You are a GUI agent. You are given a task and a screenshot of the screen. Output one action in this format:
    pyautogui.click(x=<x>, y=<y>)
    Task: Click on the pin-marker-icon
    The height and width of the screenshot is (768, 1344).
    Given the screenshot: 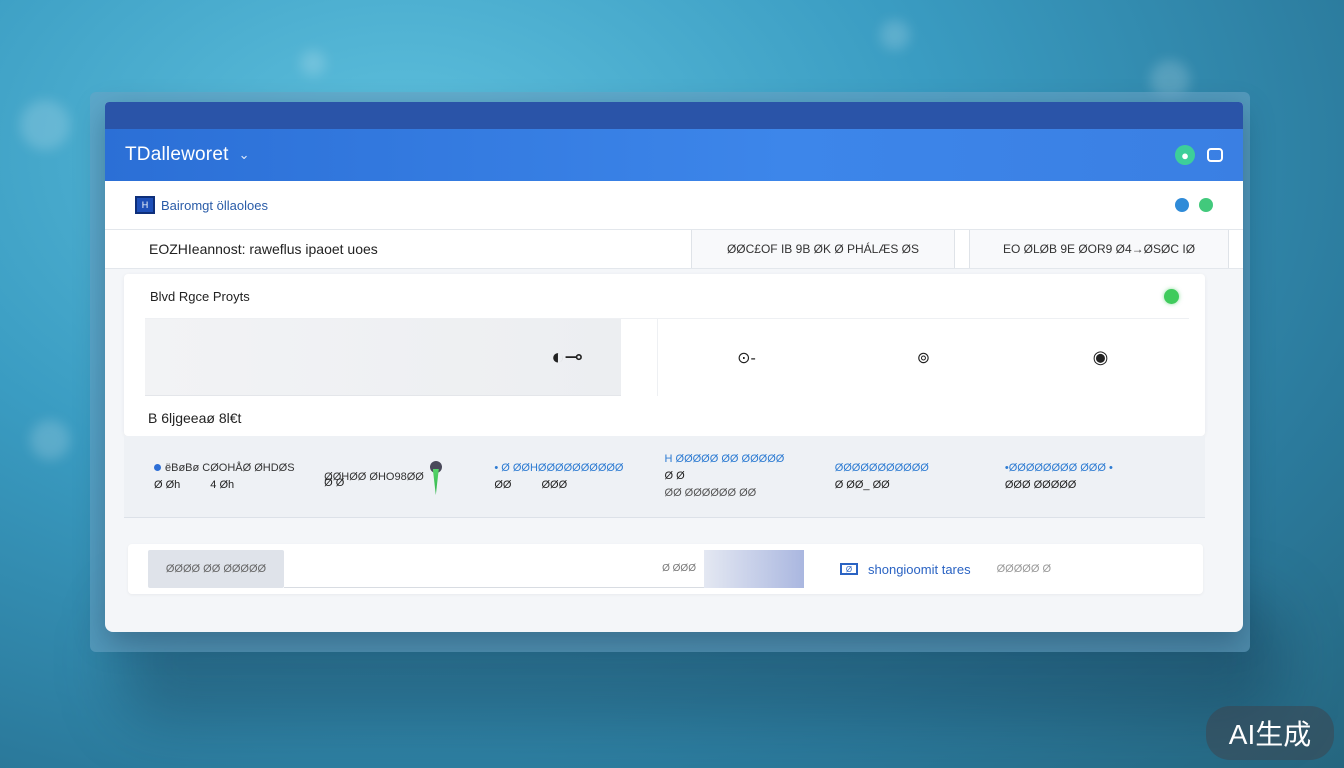 What is the action you would take?
    pyautogui.click(x=435, y=477)
    